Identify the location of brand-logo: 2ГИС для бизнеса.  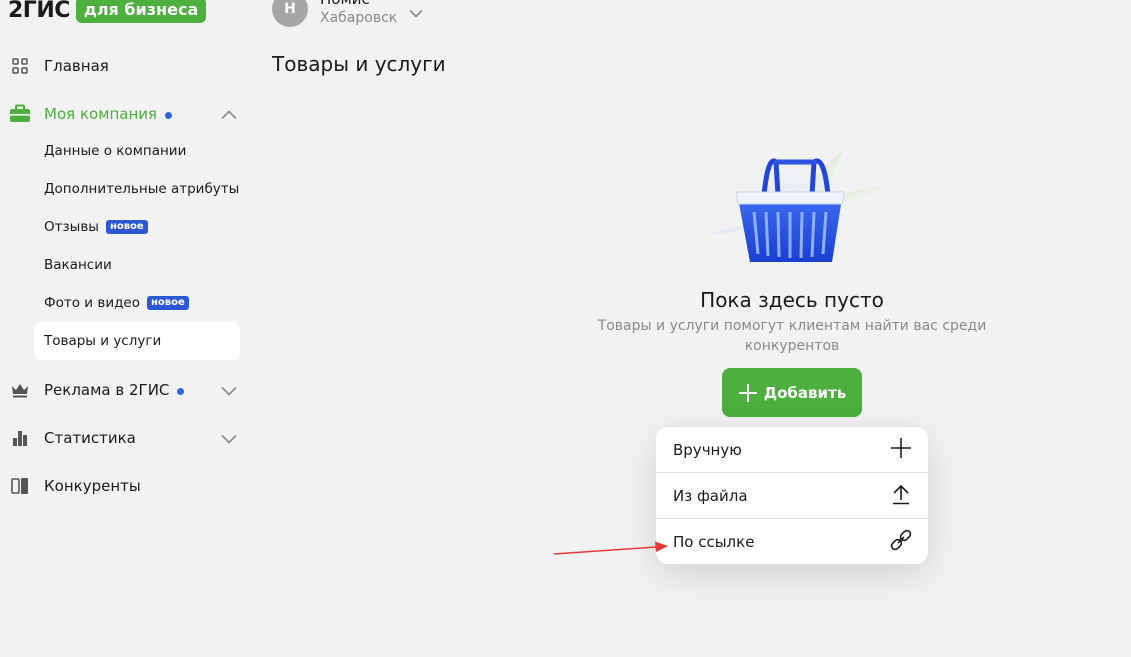
(107, 13).